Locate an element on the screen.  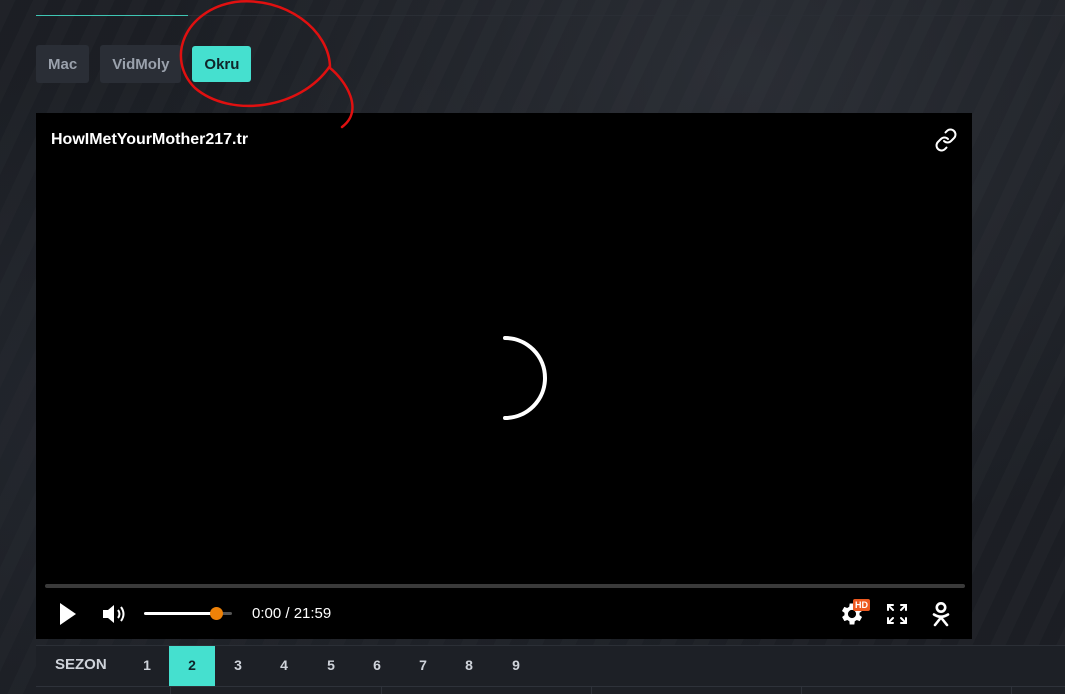
season-3: 3 is located at coordinates (238, 666).